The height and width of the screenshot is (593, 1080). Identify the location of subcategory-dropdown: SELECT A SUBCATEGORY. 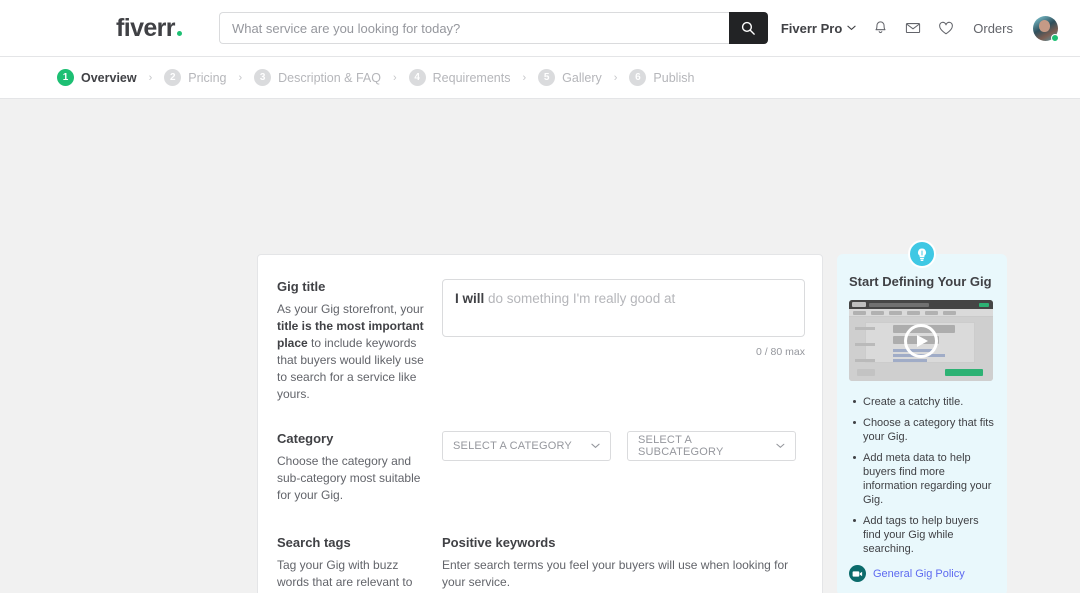
(711, 446).